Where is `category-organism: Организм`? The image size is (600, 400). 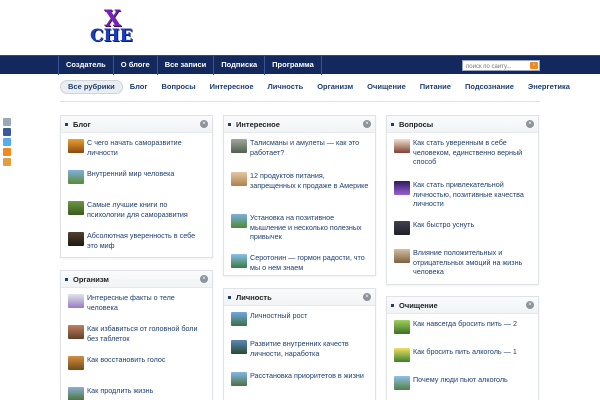
category-organism: Организм is located at coordinates (335, 87).